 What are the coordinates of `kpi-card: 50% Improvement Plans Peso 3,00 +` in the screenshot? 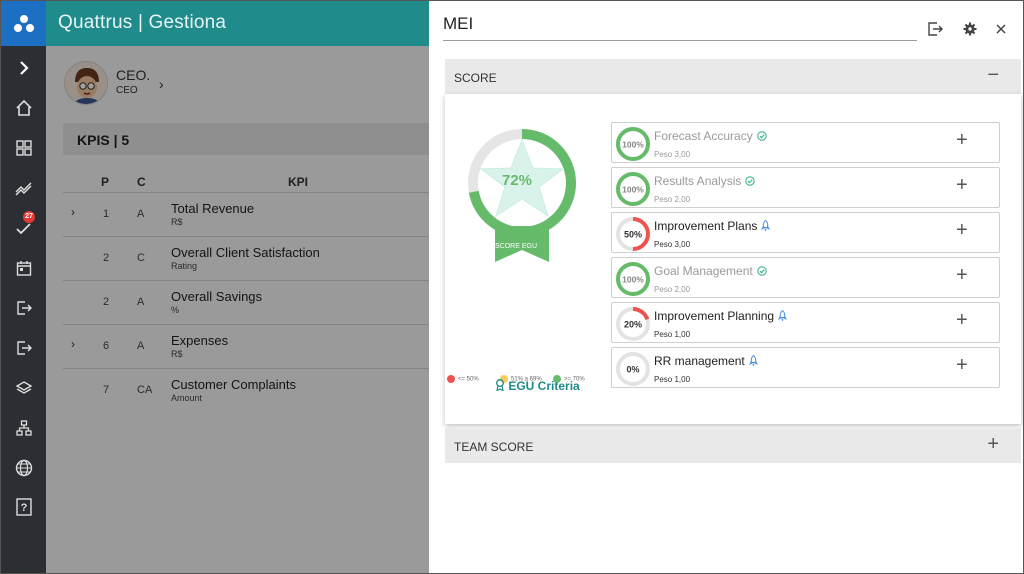 It's located at (805, 232).